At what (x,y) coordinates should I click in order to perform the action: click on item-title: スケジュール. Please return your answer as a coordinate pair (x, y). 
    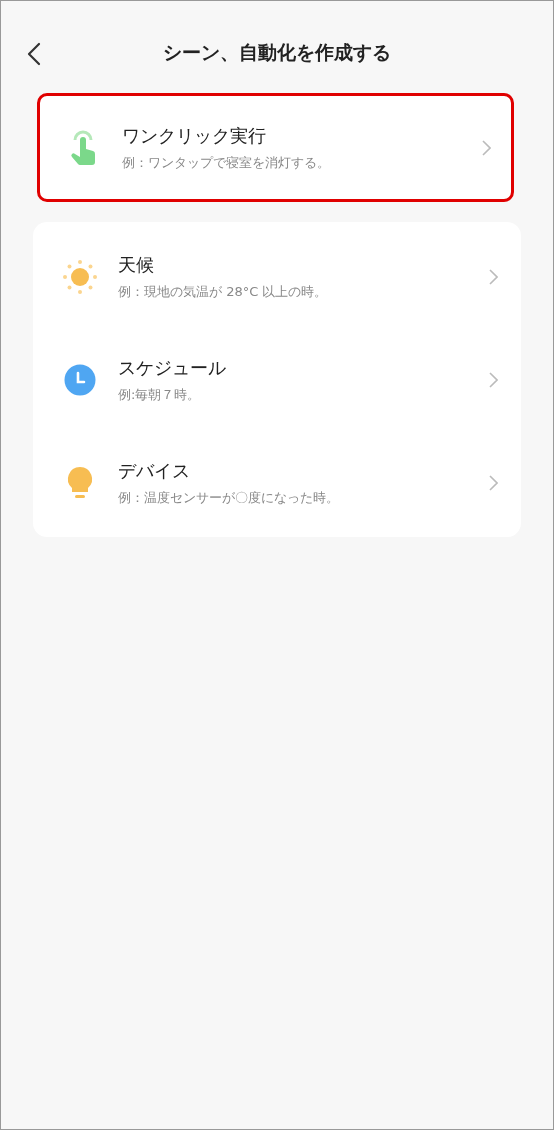
    Looking at the image, I should click on (172, 367).